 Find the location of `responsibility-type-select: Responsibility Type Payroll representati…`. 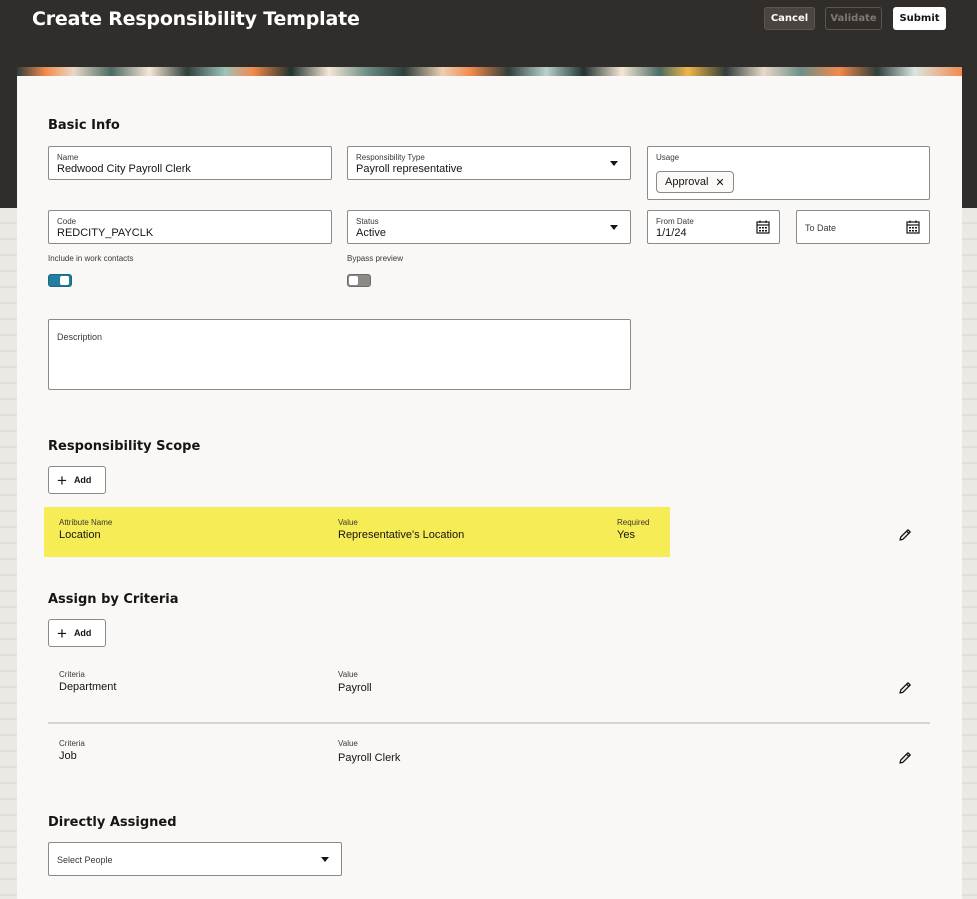

responsibility-type-select: Responsibility Type Payroll representati… is located at coordinates (489, 163).